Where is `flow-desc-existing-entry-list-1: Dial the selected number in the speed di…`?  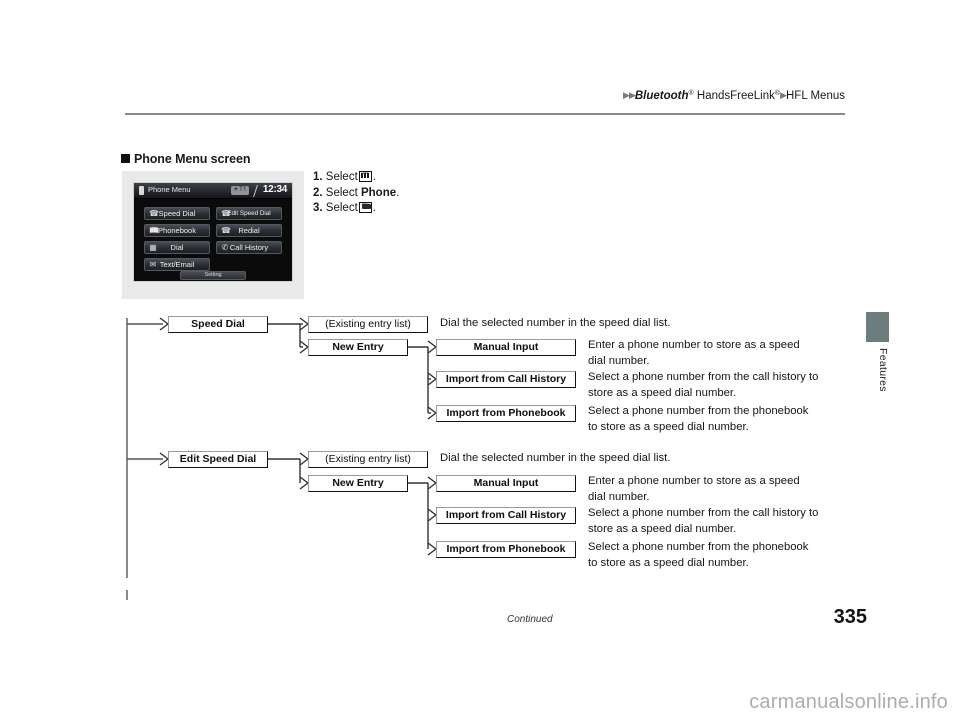 flow-desc-existing-entry-list-1: Dial the selected number in the speed di… is located at coordinates (555, 323).